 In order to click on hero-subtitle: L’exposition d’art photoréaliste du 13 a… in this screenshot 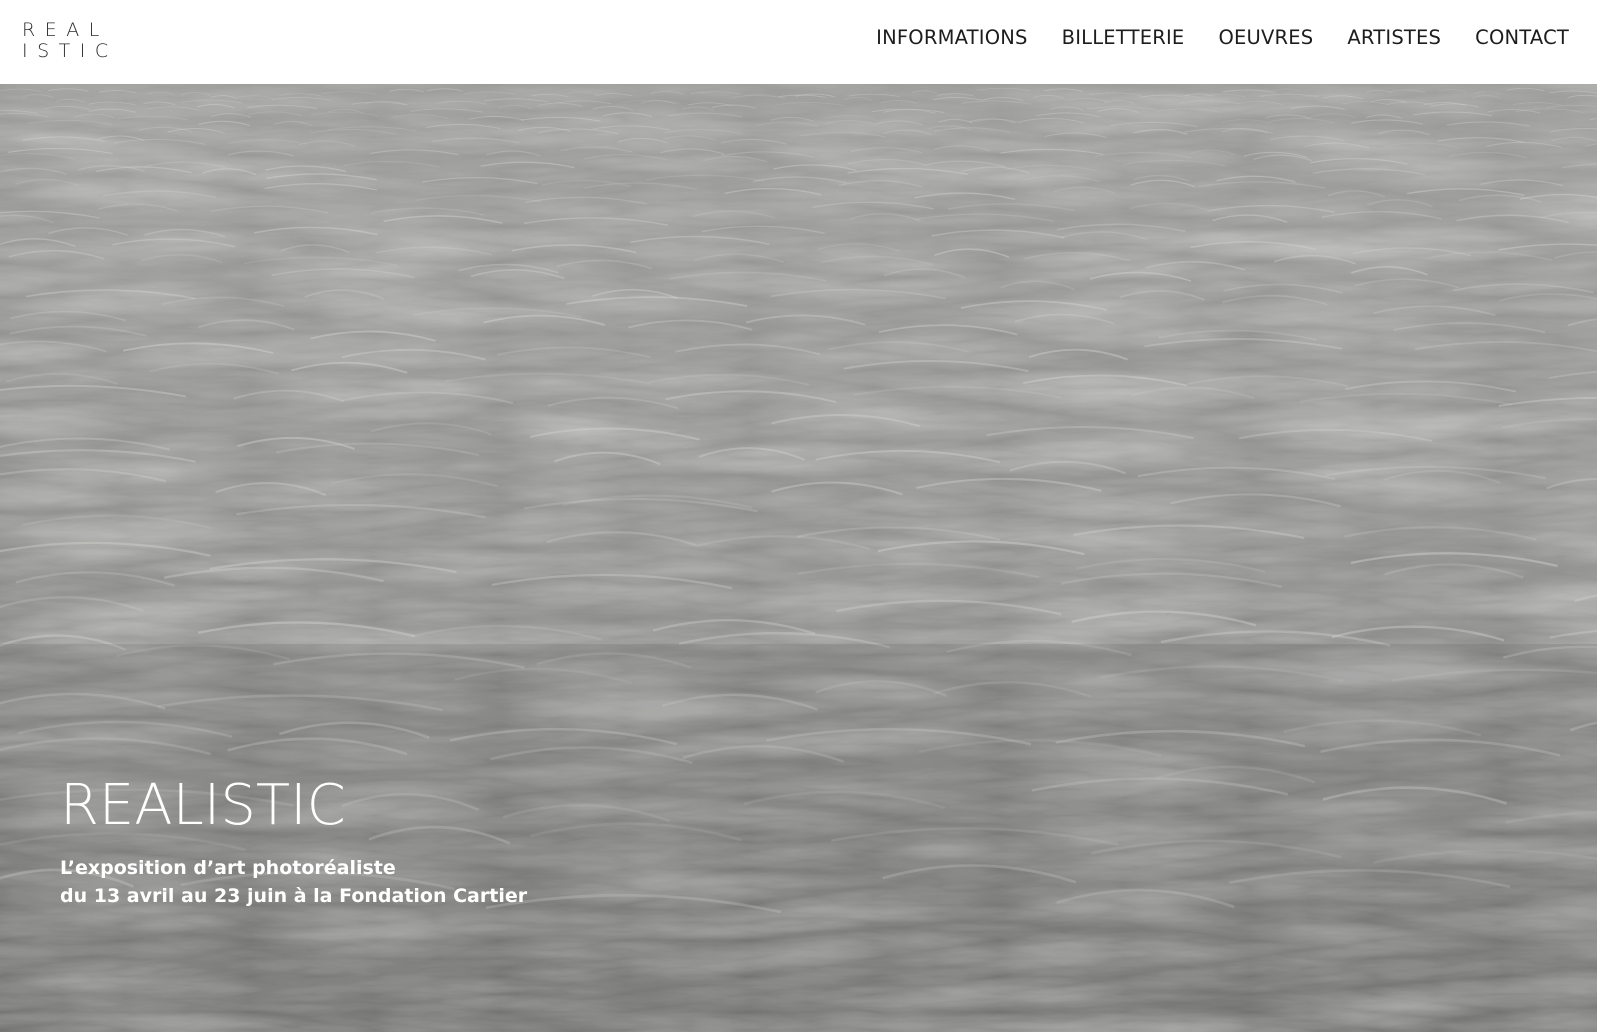, I will do `click(293, 882)`.